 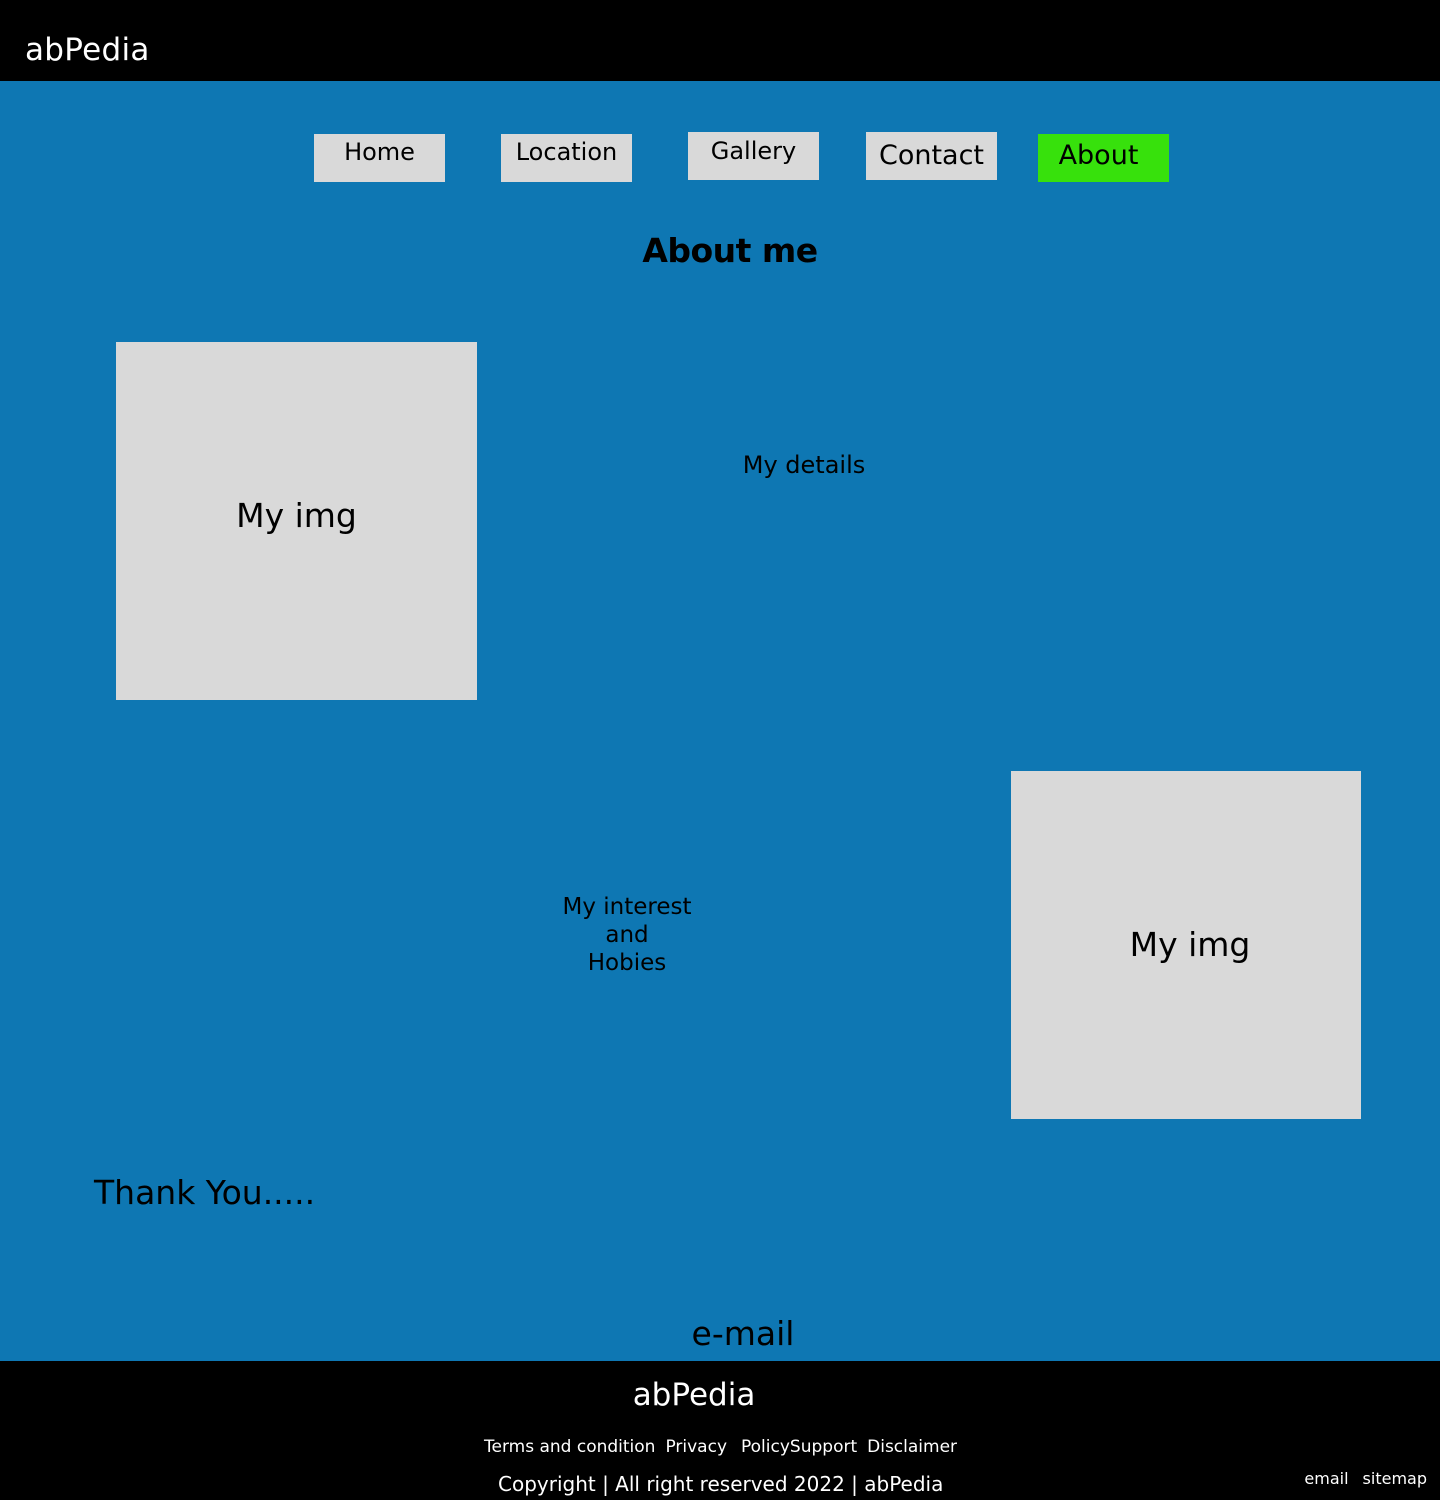 I want to click on footer-policy-support-link: PolicySupport, so click(x=799, y=1447).